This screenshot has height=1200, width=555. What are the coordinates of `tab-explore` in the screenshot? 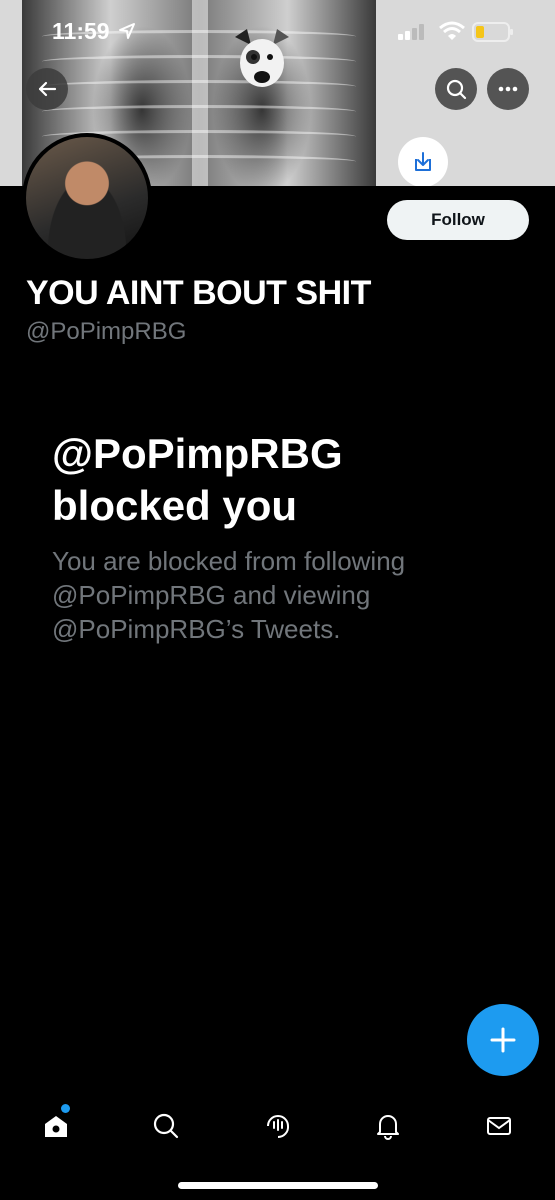 It's located at (166, 1126).